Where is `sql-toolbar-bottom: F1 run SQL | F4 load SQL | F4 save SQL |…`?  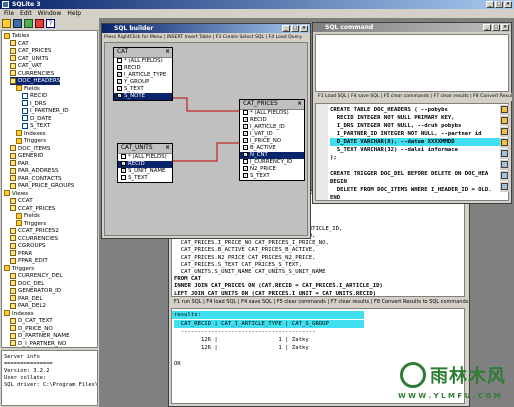
sql-toolbar-bottom: F1 run SQL | F4 load SQL | F4 save SQL |… is located at coordinates (319, 302).